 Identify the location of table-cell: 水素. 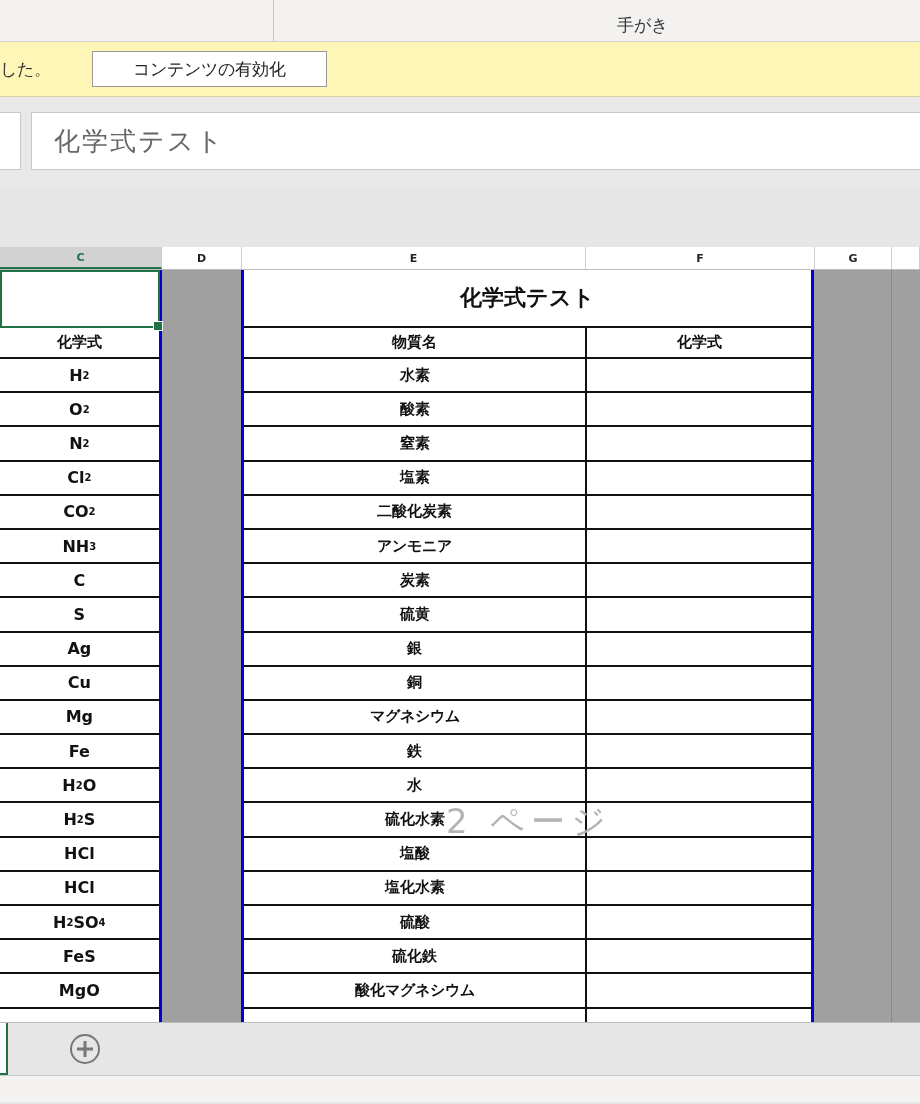
(416, 376).